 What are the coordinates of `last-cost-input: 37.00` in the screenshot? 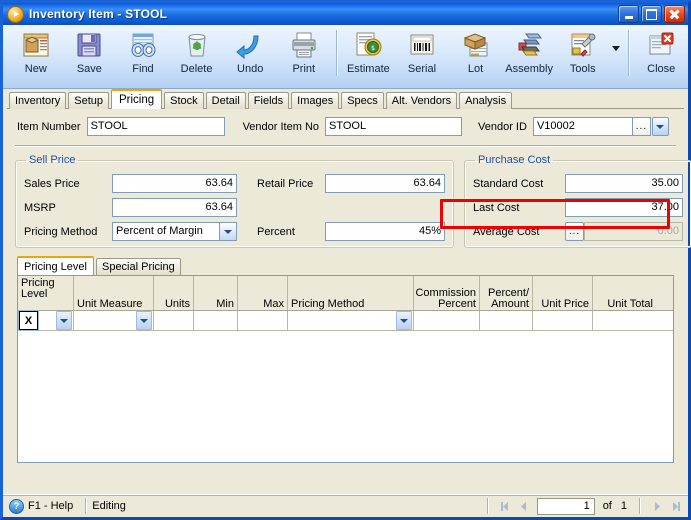 It's located at (624, 207).